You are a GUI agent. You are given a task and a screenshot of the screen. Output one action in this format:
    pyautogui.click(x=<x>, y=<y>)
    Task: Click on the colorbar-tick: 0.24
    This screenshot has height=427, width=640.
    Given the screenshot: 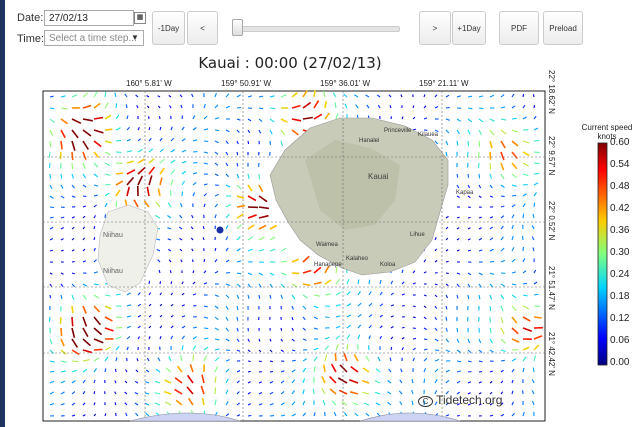 What is the action you would take?
    pyautogui.click(x=620, y=274)
    